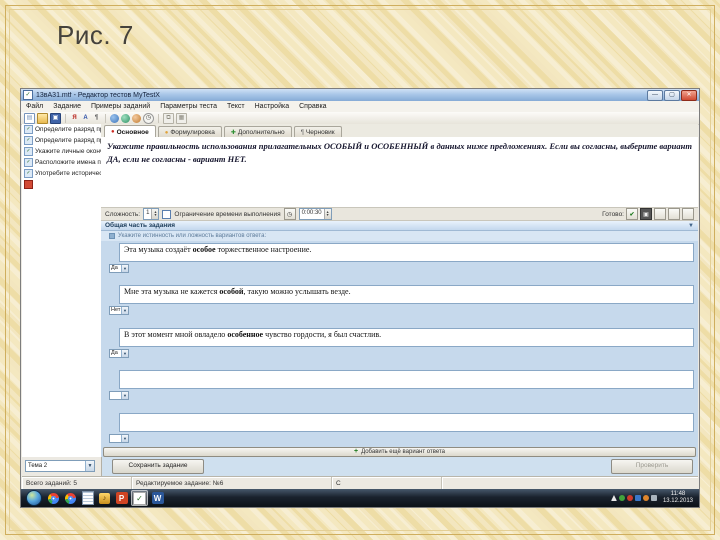  Describe the element at coordinates (74, 118) in the screenshot. I see `spellcheck-icon: Я` at that location.